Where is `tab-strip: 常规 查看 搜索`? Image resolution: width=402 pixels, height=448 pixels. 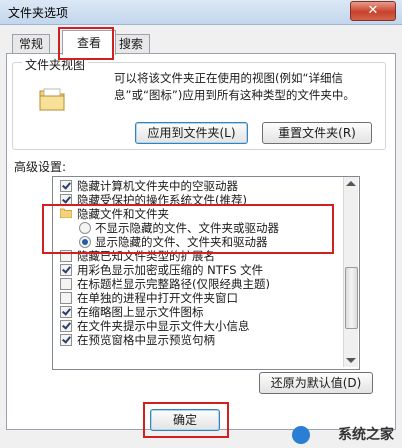 tab-strip: 常规 查看 搜索 is located at coordinates (201, 41).